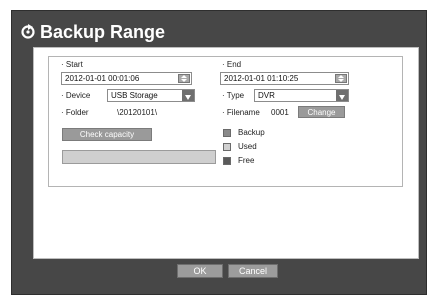  Describe the element at coordinates (232, 64) in the screenshot. I see `end-label: · End` at that location.